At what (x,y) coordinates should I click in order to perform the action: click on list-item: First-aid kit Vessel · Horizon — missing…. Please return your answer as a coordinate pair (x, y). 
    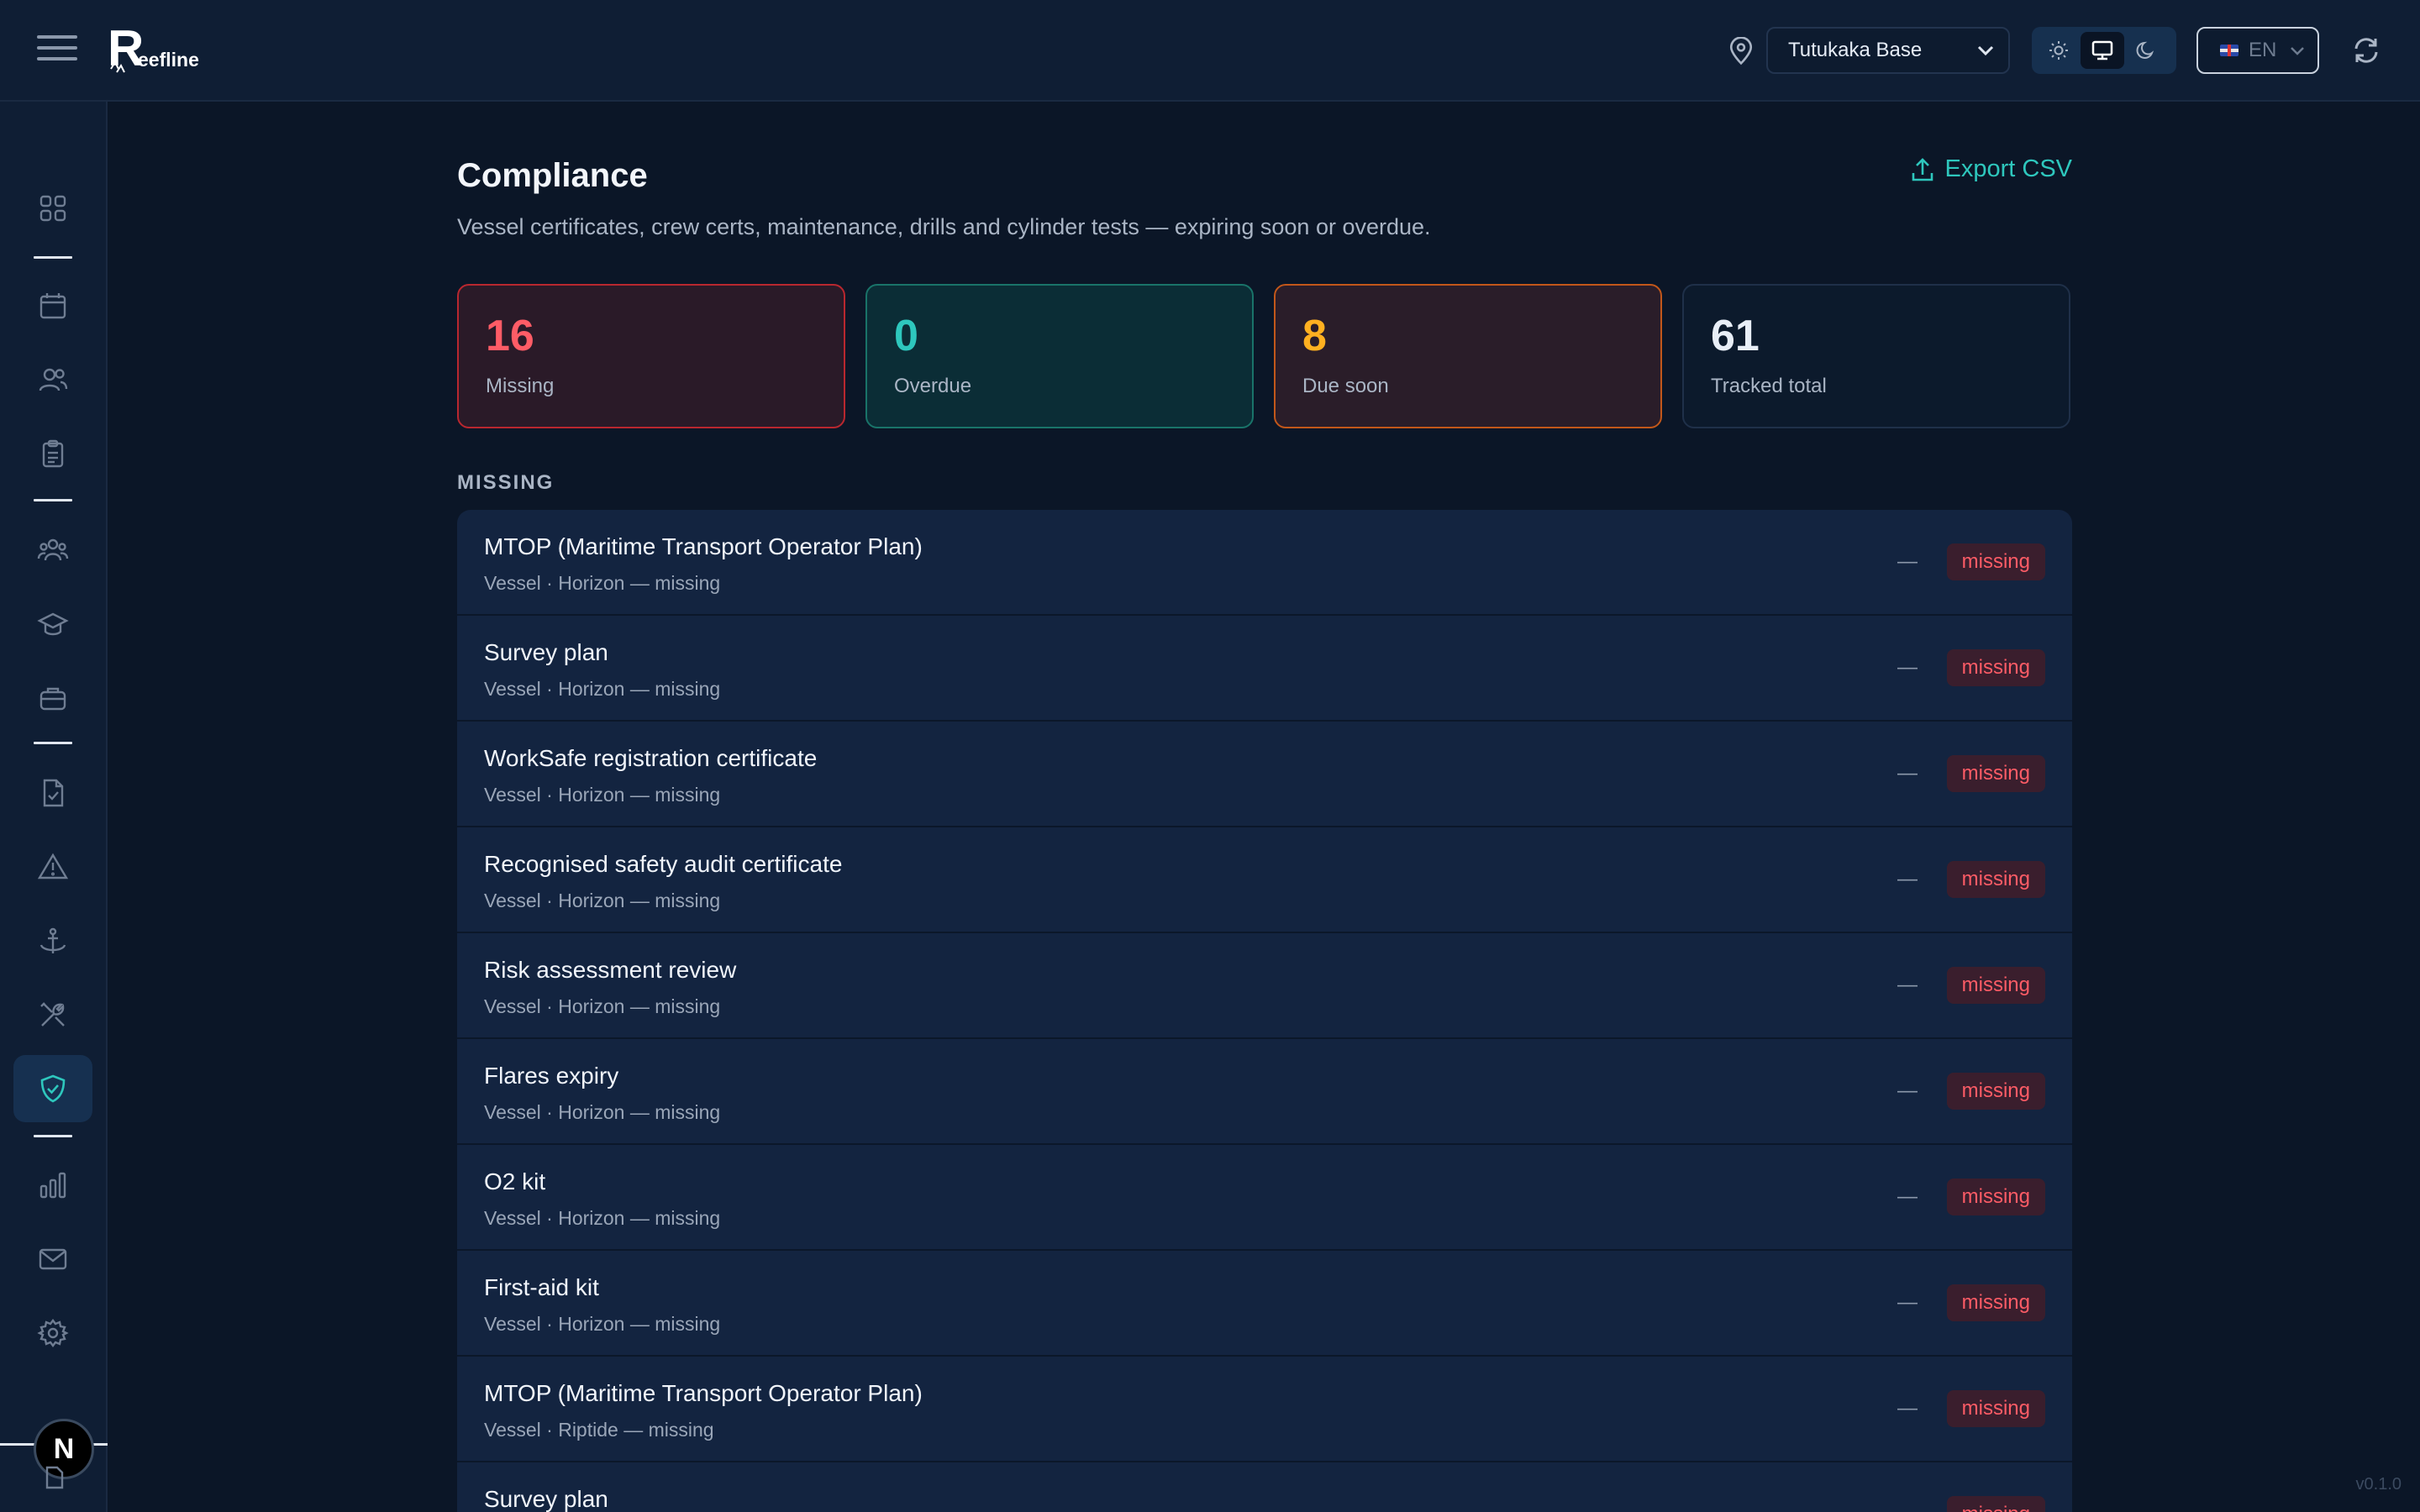
    Looking at the image, I should click on (1264, 1304).